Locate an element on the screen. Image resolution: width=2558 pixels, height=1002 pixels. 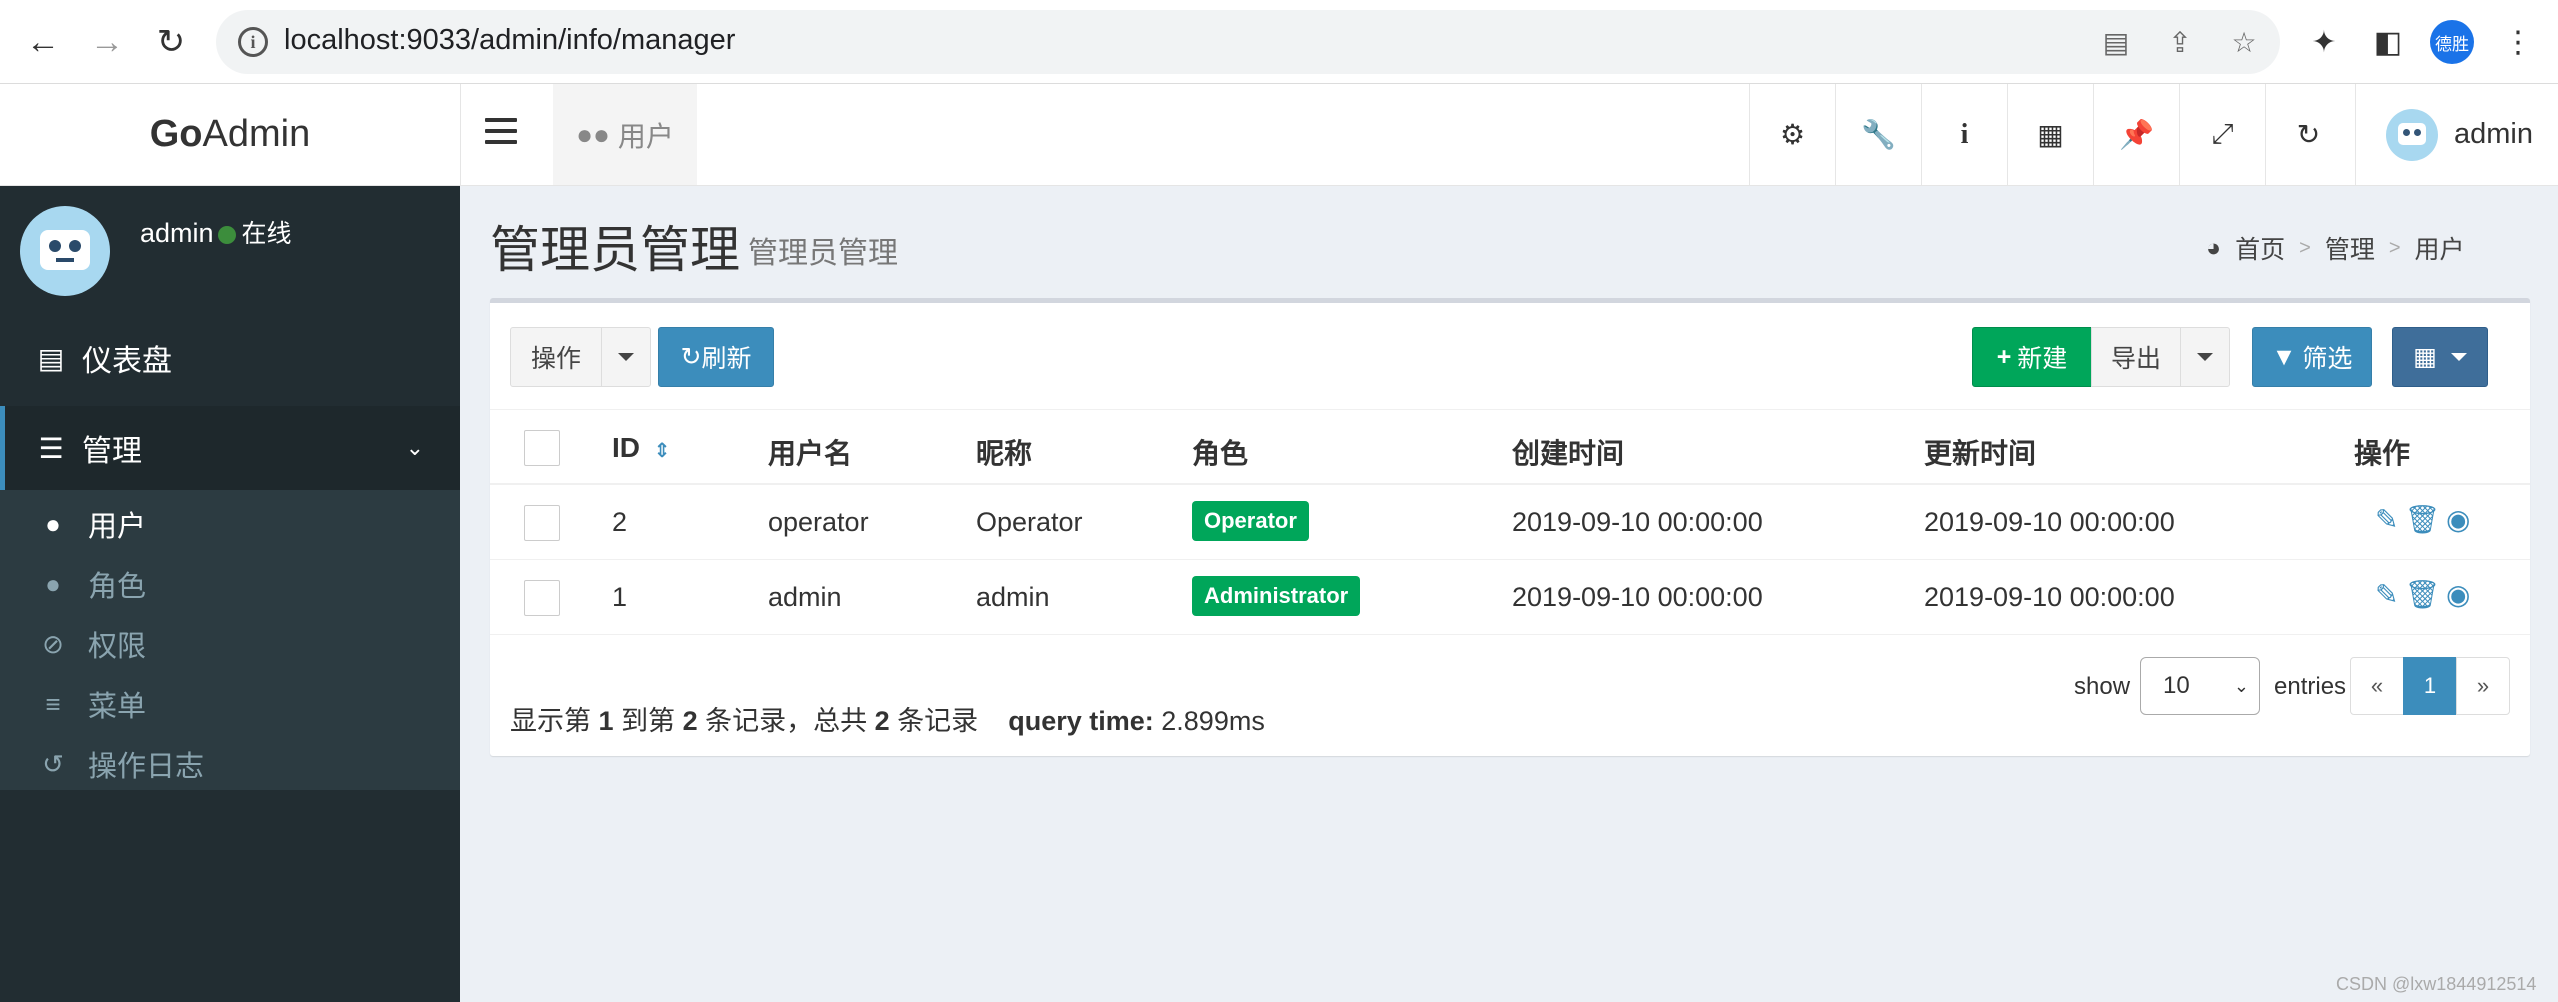
role-badge: Administrator is located at coordinates (1276, 596).